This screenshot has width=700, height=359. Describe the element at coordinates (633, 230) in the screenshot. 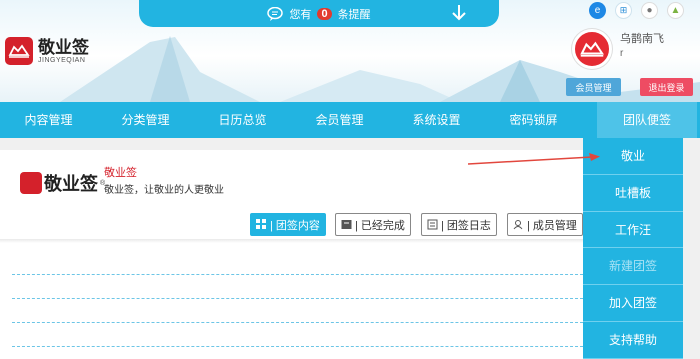

I see `dropdown-item-gongzuowang: 工作汪` at that location.